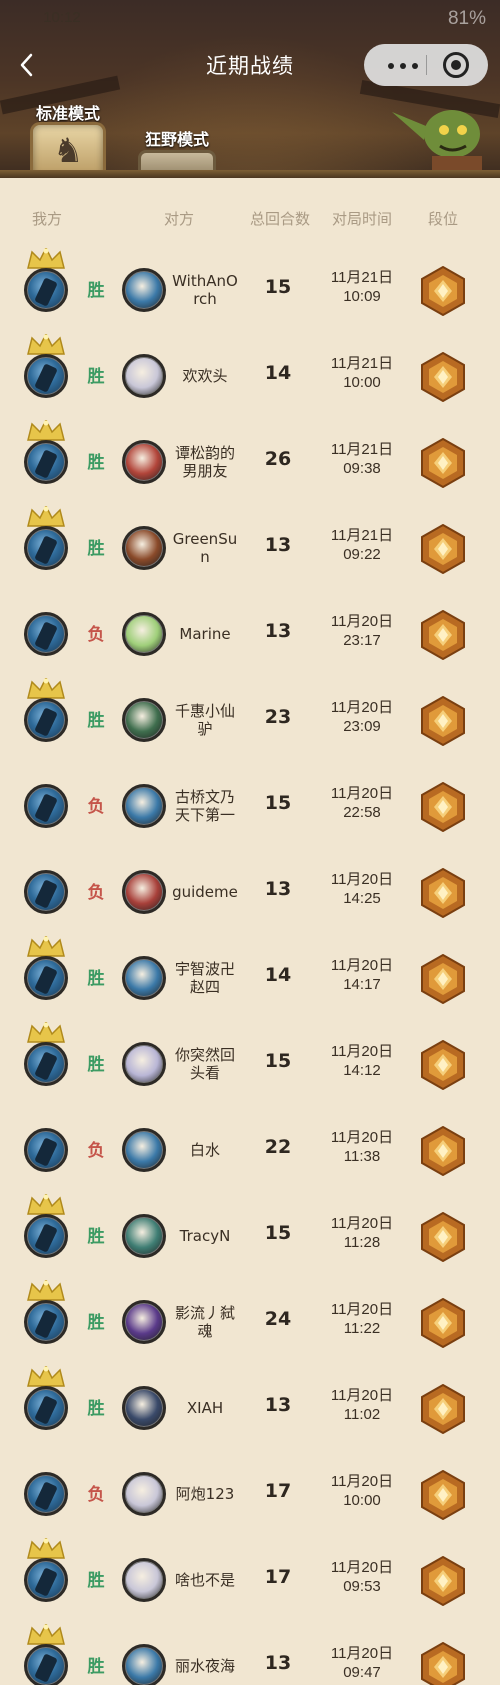  I want to click on match-time: 11月20日 11:28, so click(362, 1233).